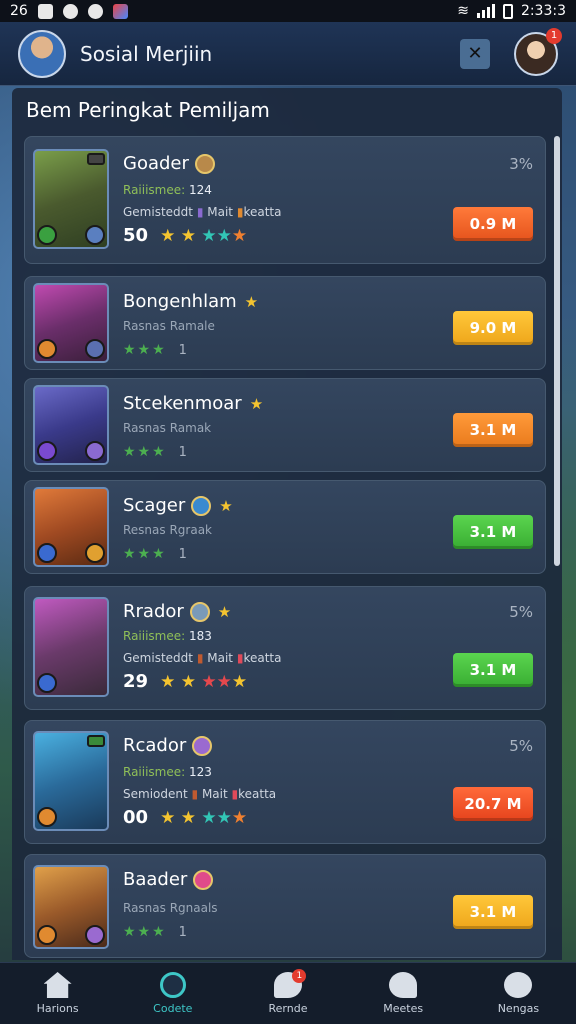 This screenshot has height=1024, width=576. I want to click on nav-item-settings: Nengas, so click(518, 993).